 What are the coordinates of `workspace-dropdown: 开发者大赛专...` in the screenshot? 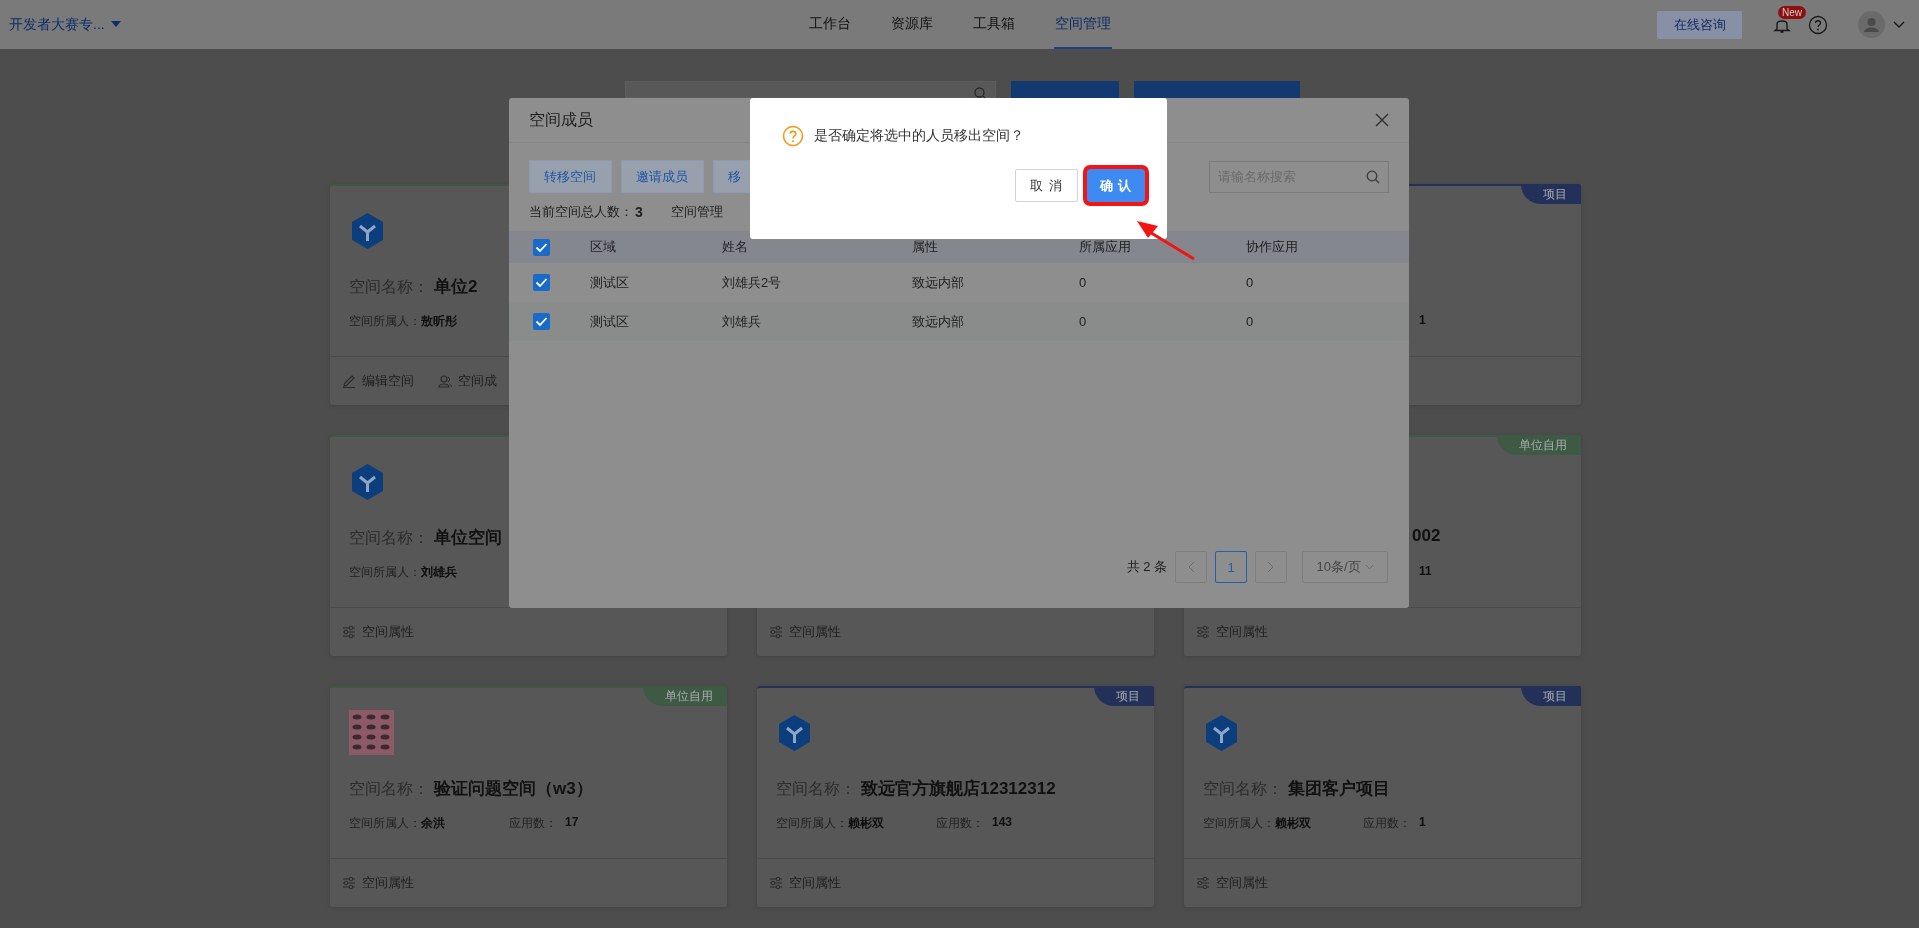 It's located at (65, 24).